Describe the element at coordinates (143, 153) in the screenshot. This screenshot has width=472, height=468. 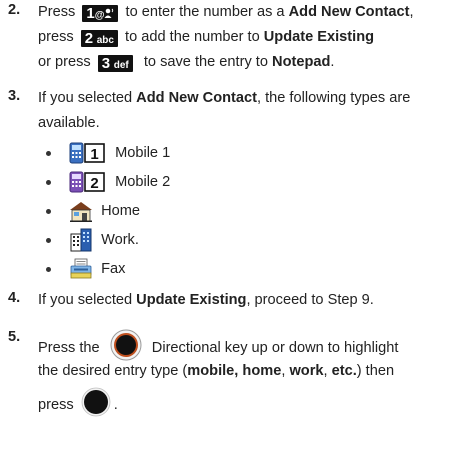
I see `type-label: Mobile 1` at that location.